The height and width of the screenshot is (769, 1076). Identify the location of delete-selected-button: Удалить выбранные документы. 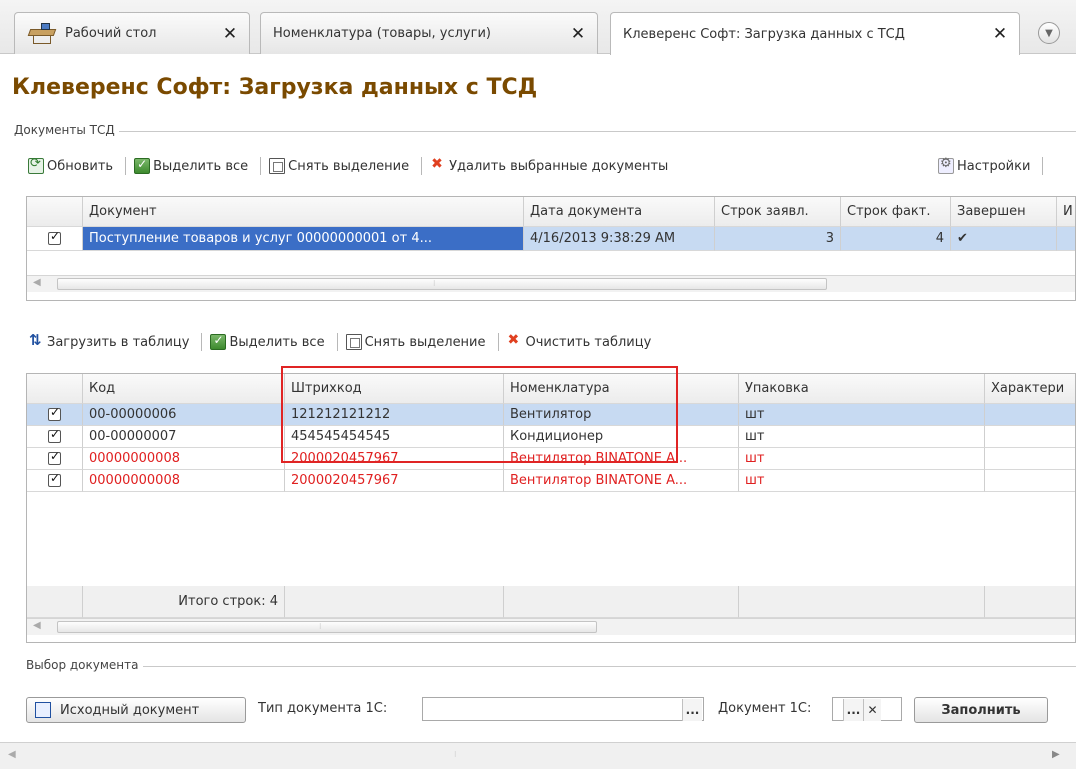
(551, 165).